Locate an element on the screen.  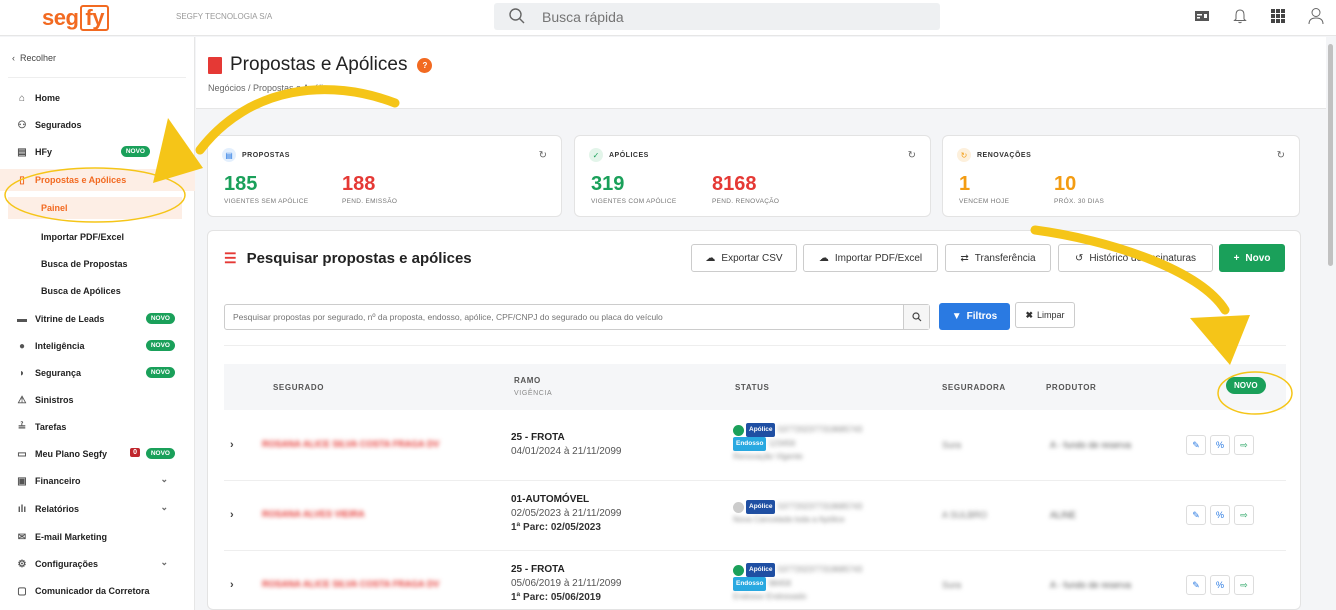
segurado-name: ROSANA ALVES VIEIRA is located at coordinates (313, 514).